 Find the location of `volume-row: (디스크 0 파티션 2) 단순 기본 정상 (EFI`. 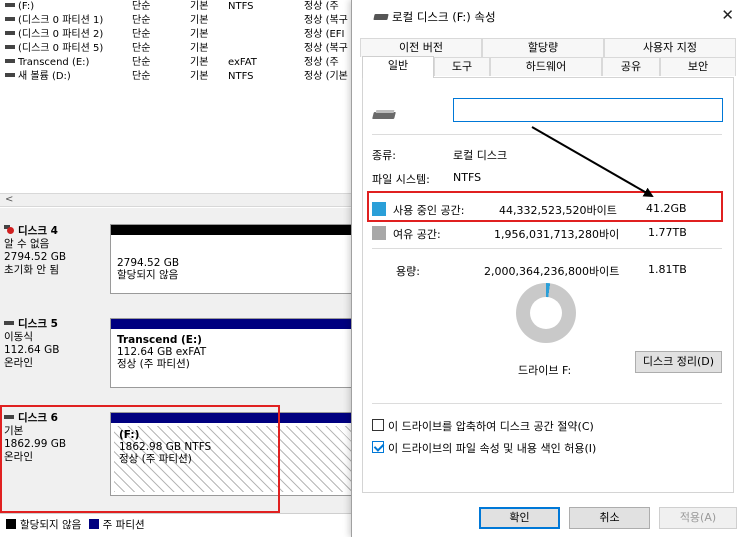

volume-row: (디스크 0 파티션 2) 단순 기본 정상 (EFI is located at coordinates (180, 34).